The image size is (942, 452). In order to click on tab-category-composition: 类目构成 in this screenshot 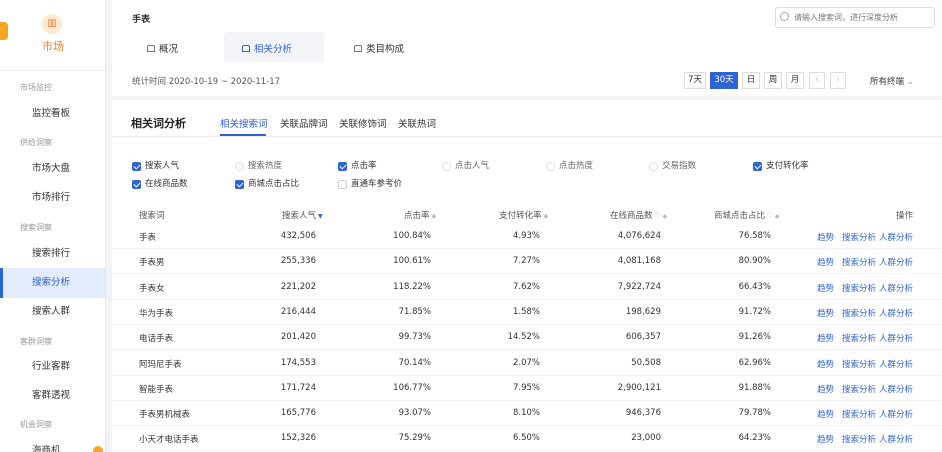, I will do `click(379, 48)`.